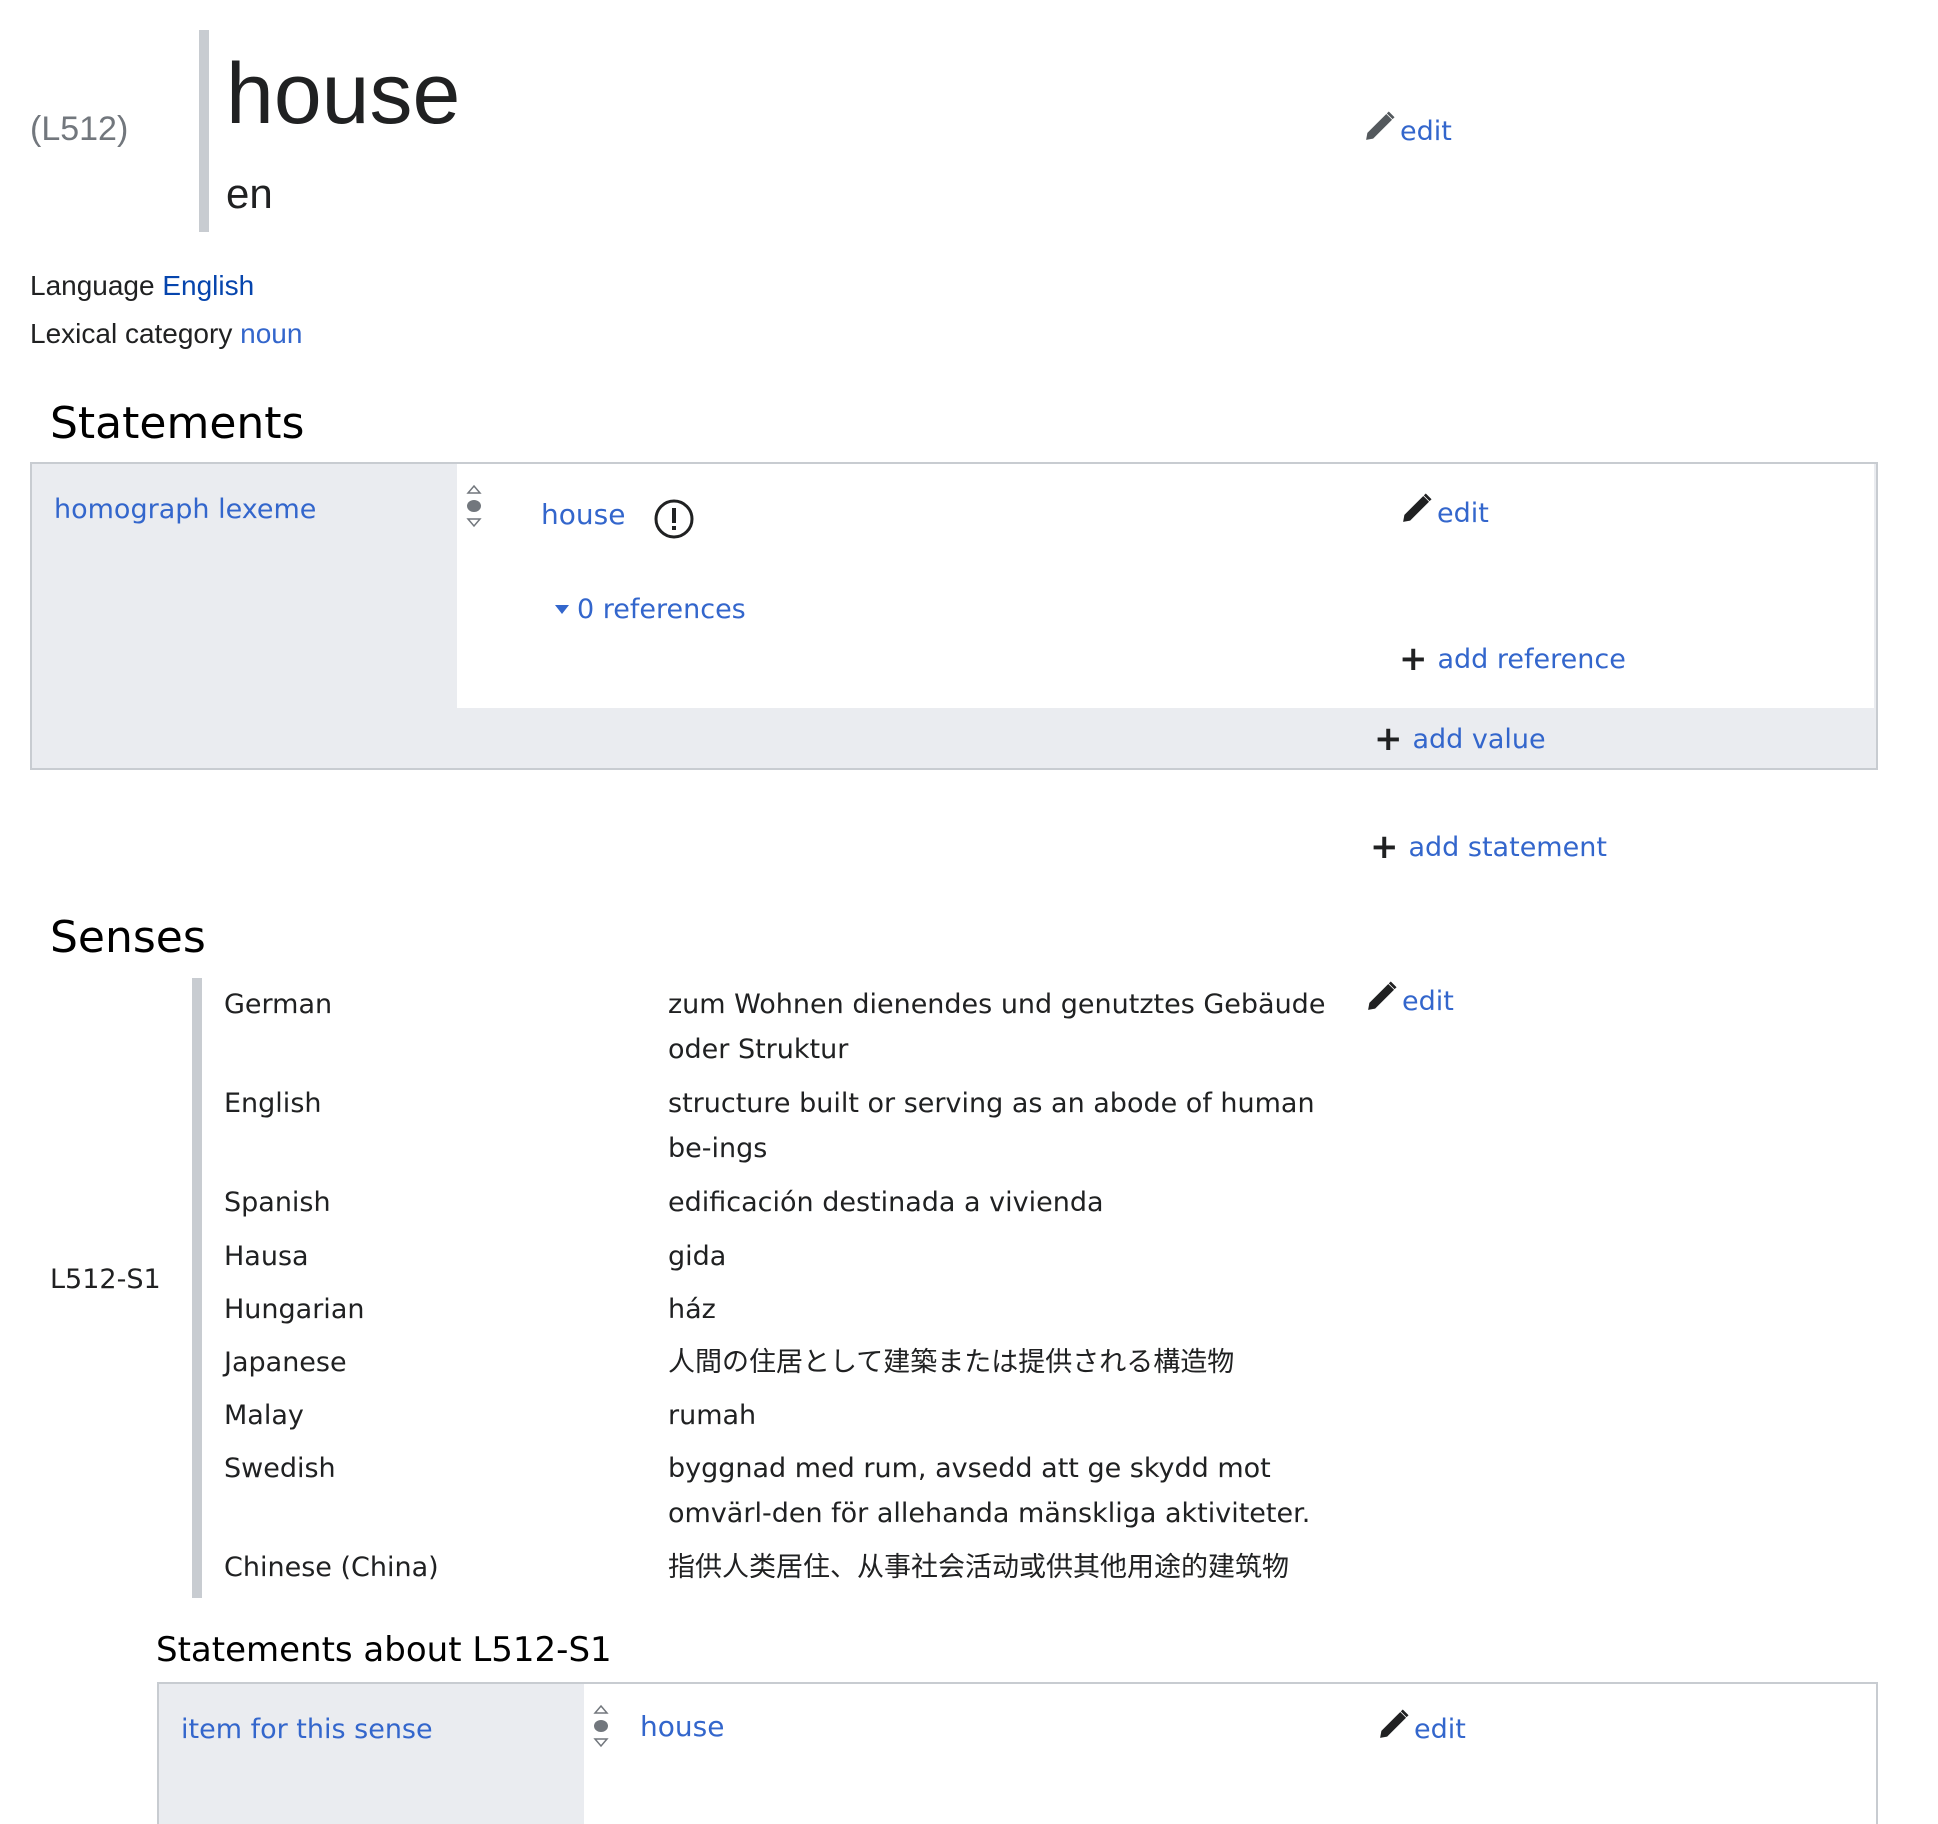 The width and height of the screenshot is (1938, 1824). I want to click on add-reference-label: add reference, so click(1531, 659).